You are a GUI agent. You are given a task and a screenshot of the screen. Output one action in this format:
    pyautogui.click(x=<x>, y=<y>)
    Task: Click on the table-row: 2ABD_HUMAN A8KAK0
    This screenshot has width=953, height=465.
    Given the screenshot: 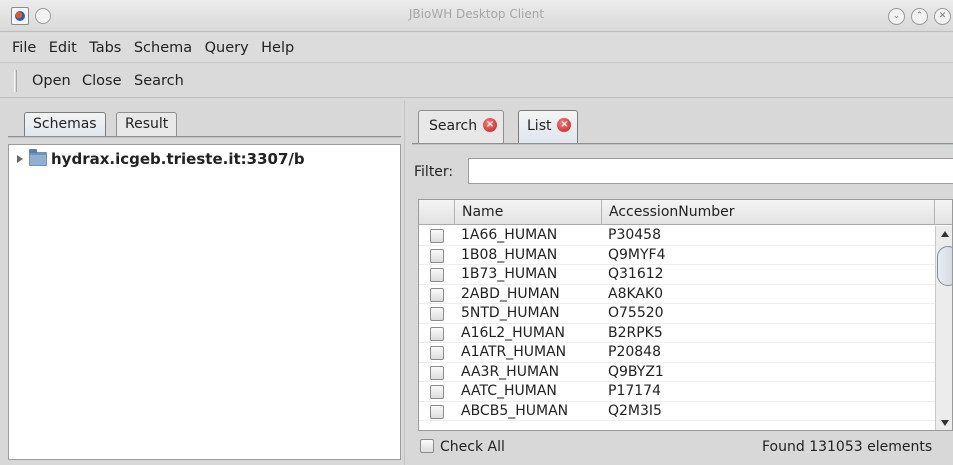 What is the action you would take?
    pyautogui.click(x=677, y=294)
    